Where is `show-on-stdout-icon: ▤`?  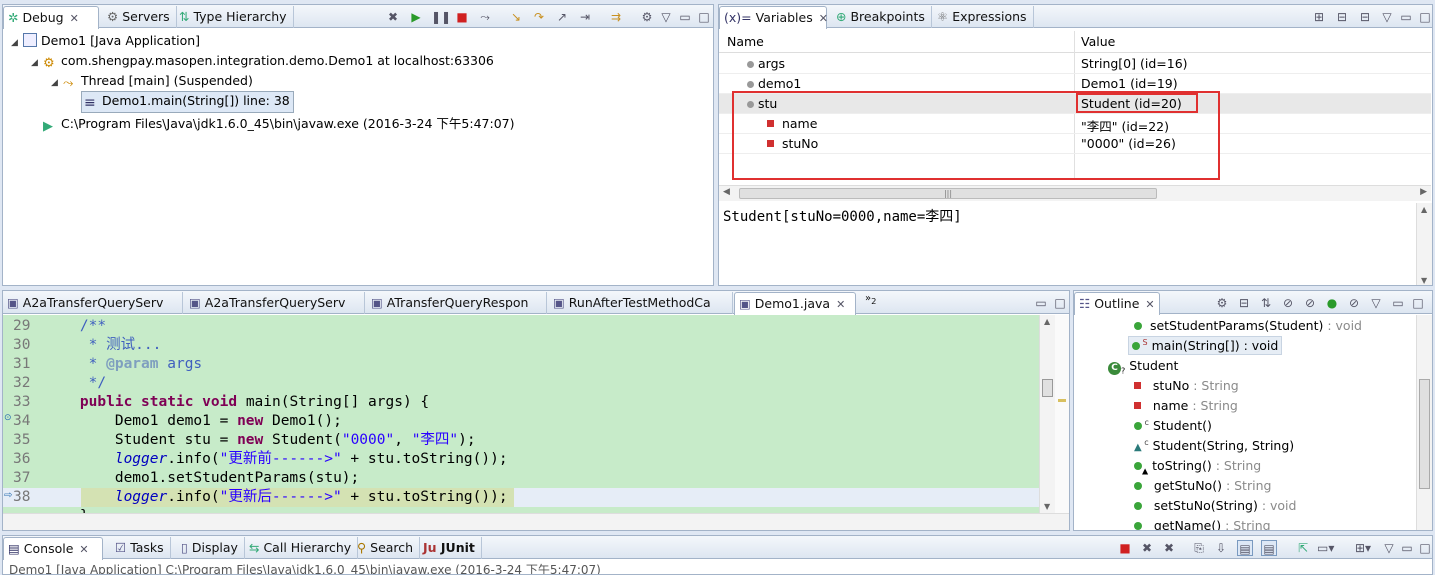
show-on-stdout-icon: ▤ is located at coordinates (1245, 548).